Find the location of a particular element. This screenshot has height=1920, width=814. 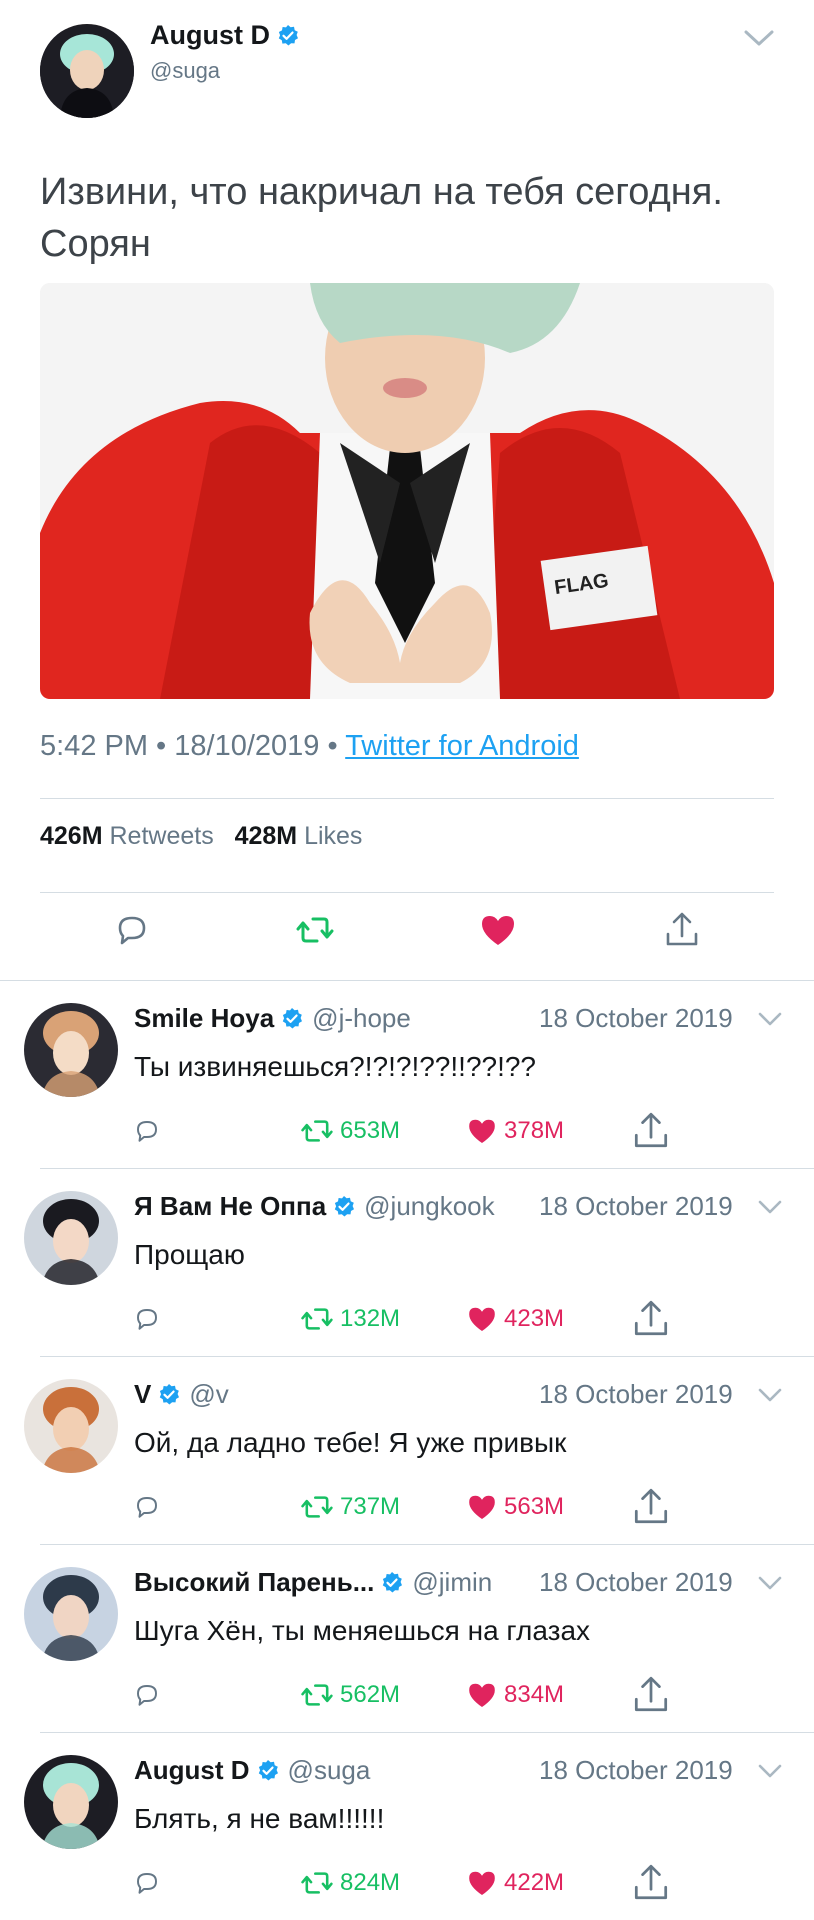

reply-author-handle: @jungkook is located at coordinates (429, 1206).